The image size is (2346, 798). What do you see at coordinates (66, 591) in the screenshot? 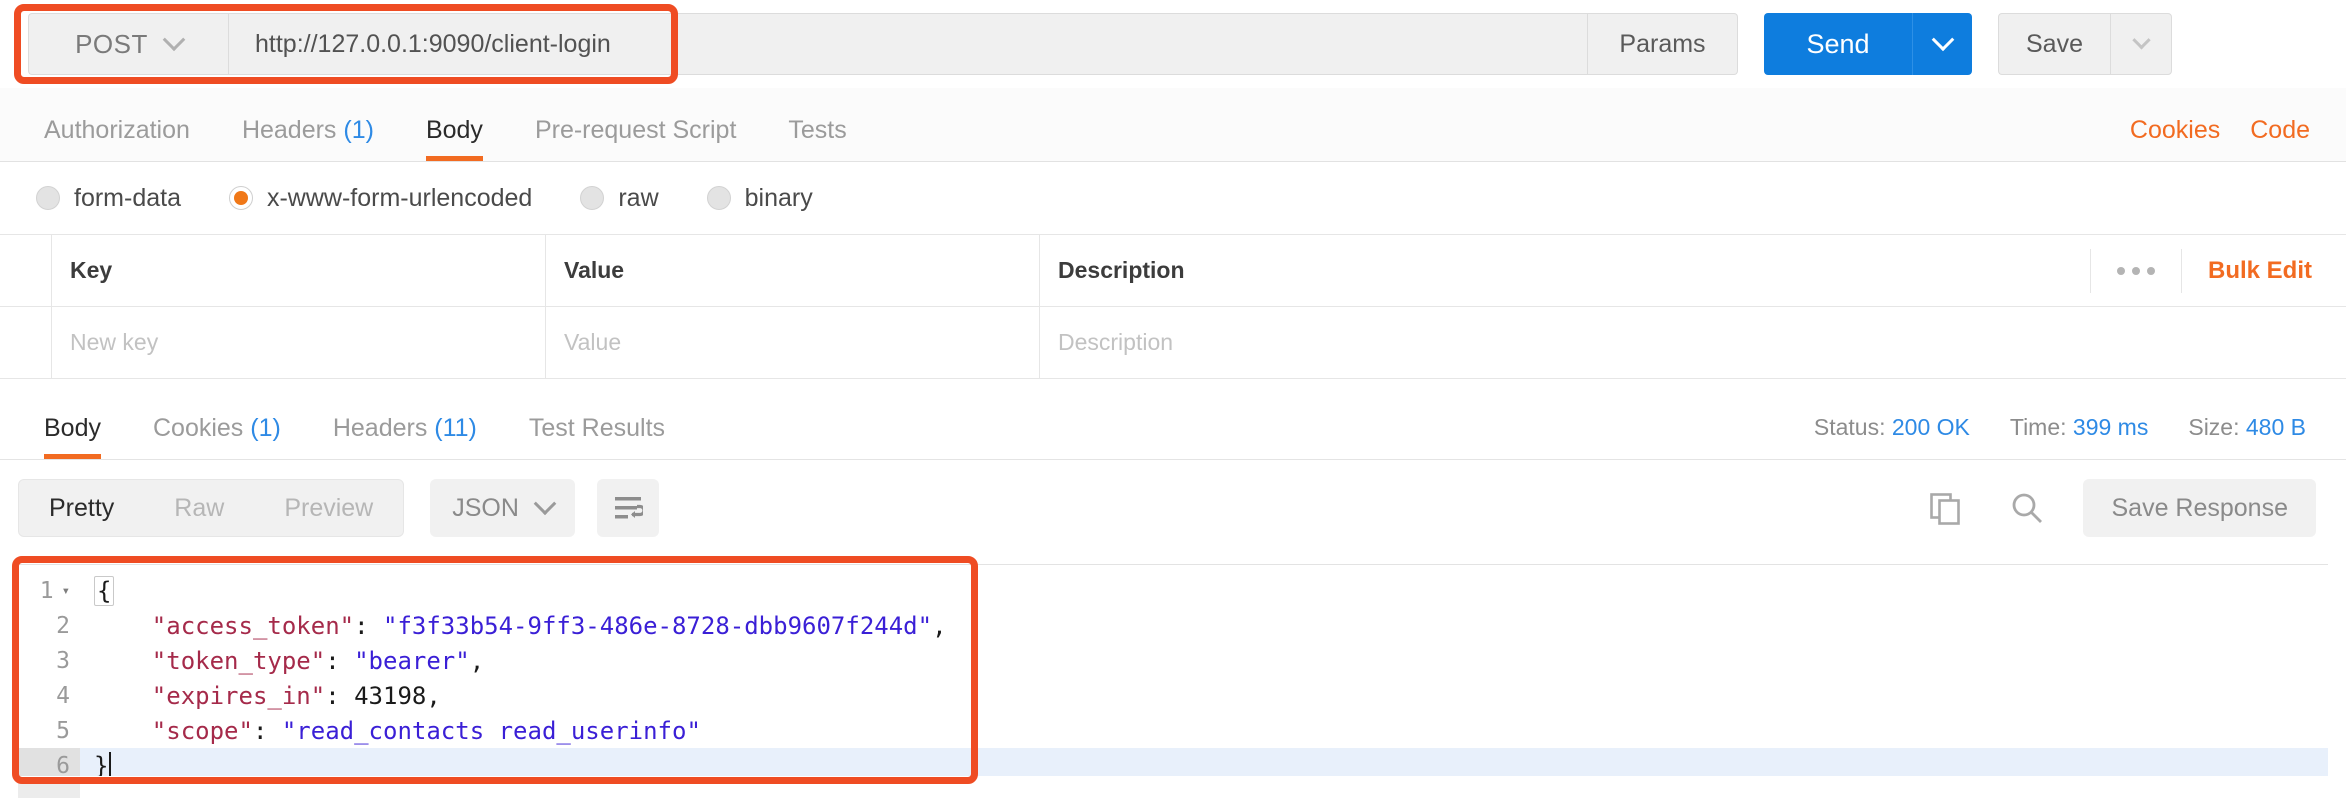
I see `fold-toggle-icon: ▾` at bounding box center [66, 591].